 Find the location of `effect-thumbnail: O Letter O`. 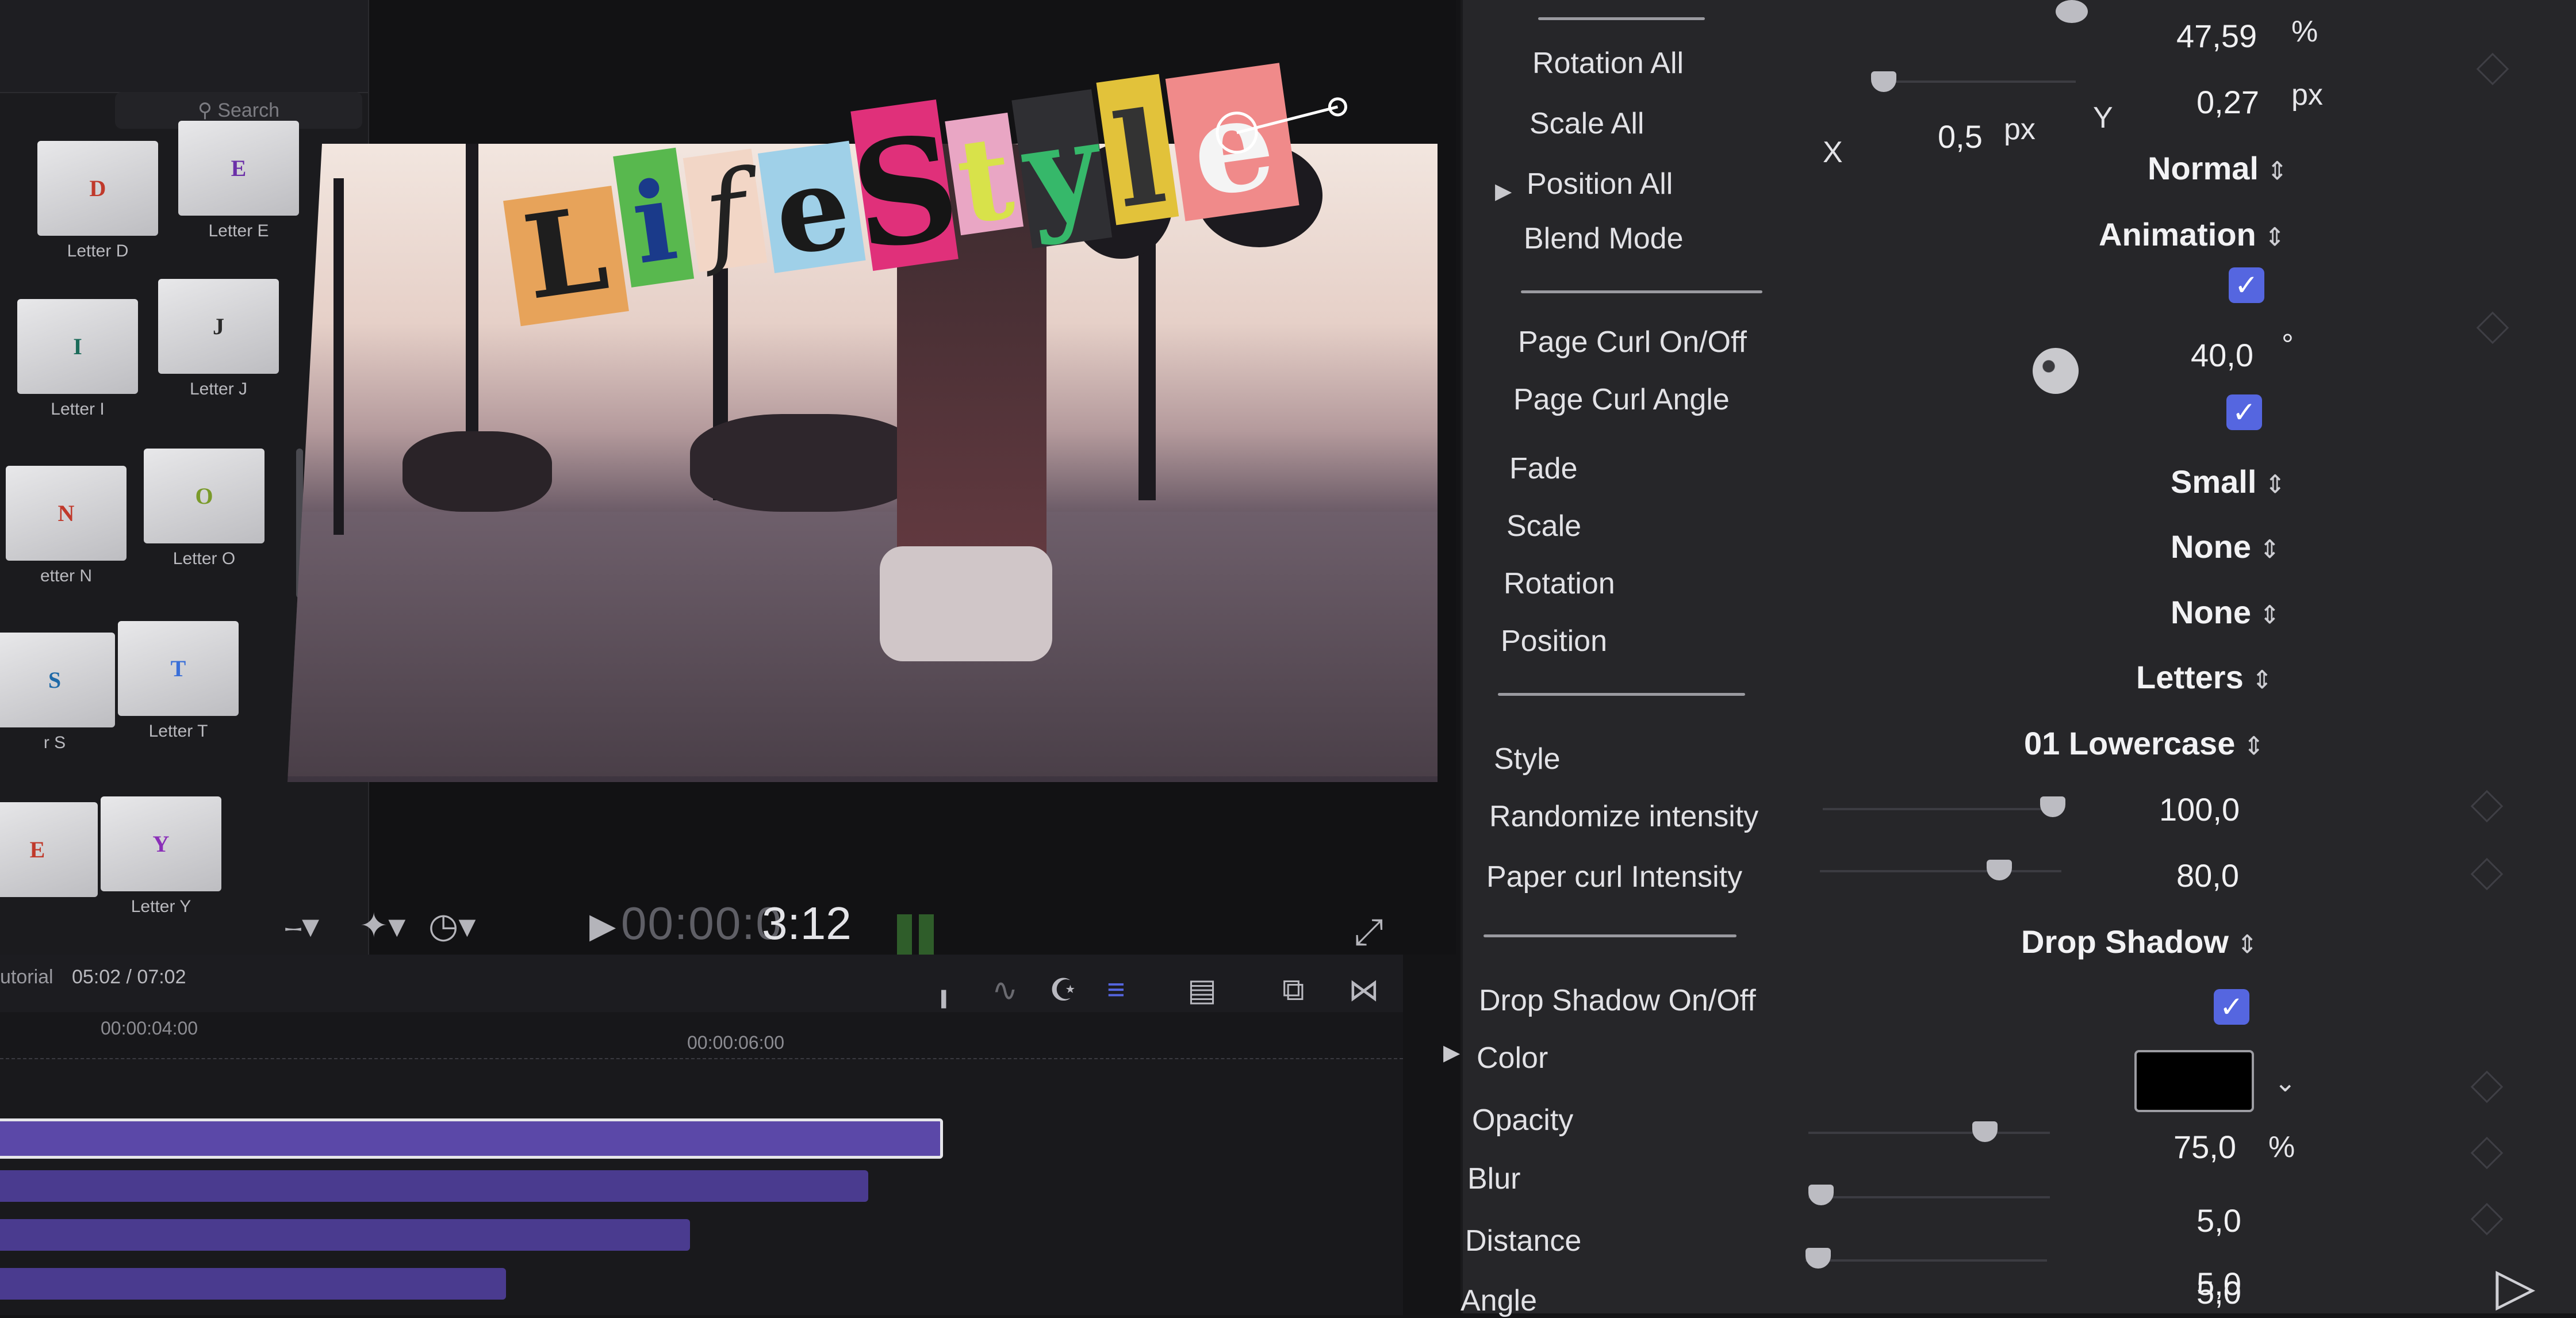

effect-thumbnail: O Letter O is located at coordinates (204, 508).